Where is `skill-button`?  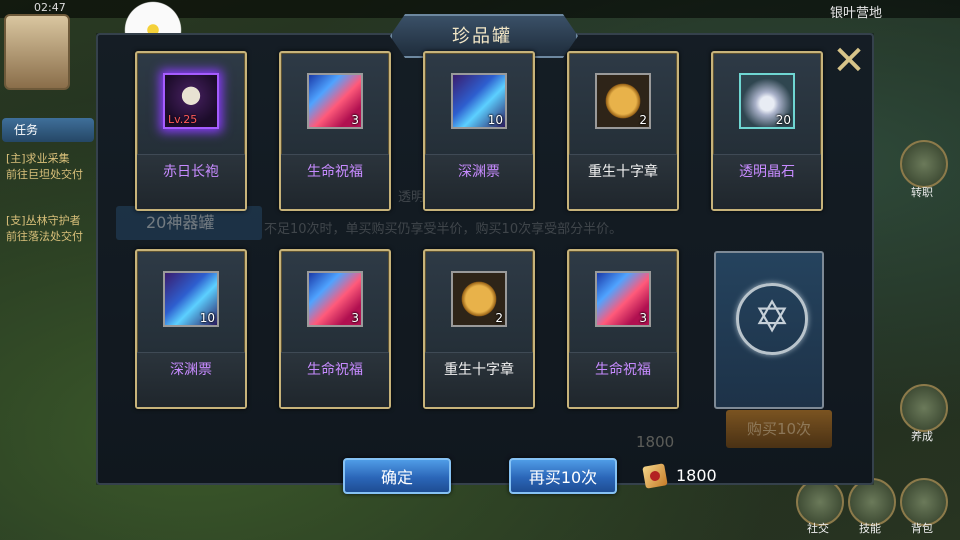 skill-button is located at coordinates (872, 502).